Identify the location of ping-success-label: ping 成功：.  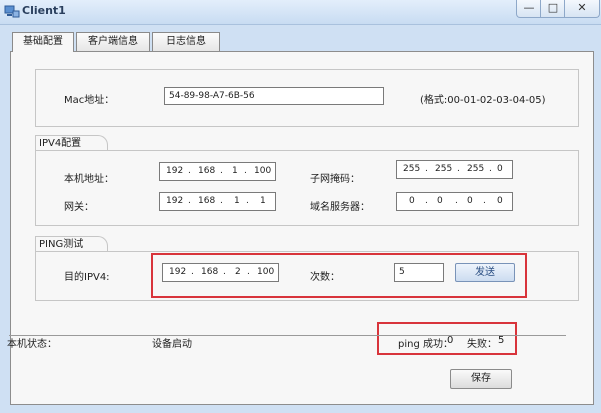
(425, 344).